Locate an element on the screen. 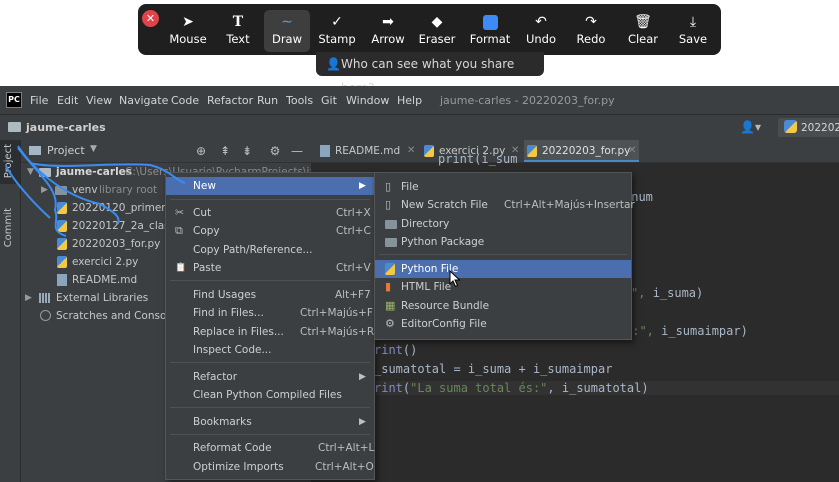  drawing-annotations is located at coordinates (95, 191).